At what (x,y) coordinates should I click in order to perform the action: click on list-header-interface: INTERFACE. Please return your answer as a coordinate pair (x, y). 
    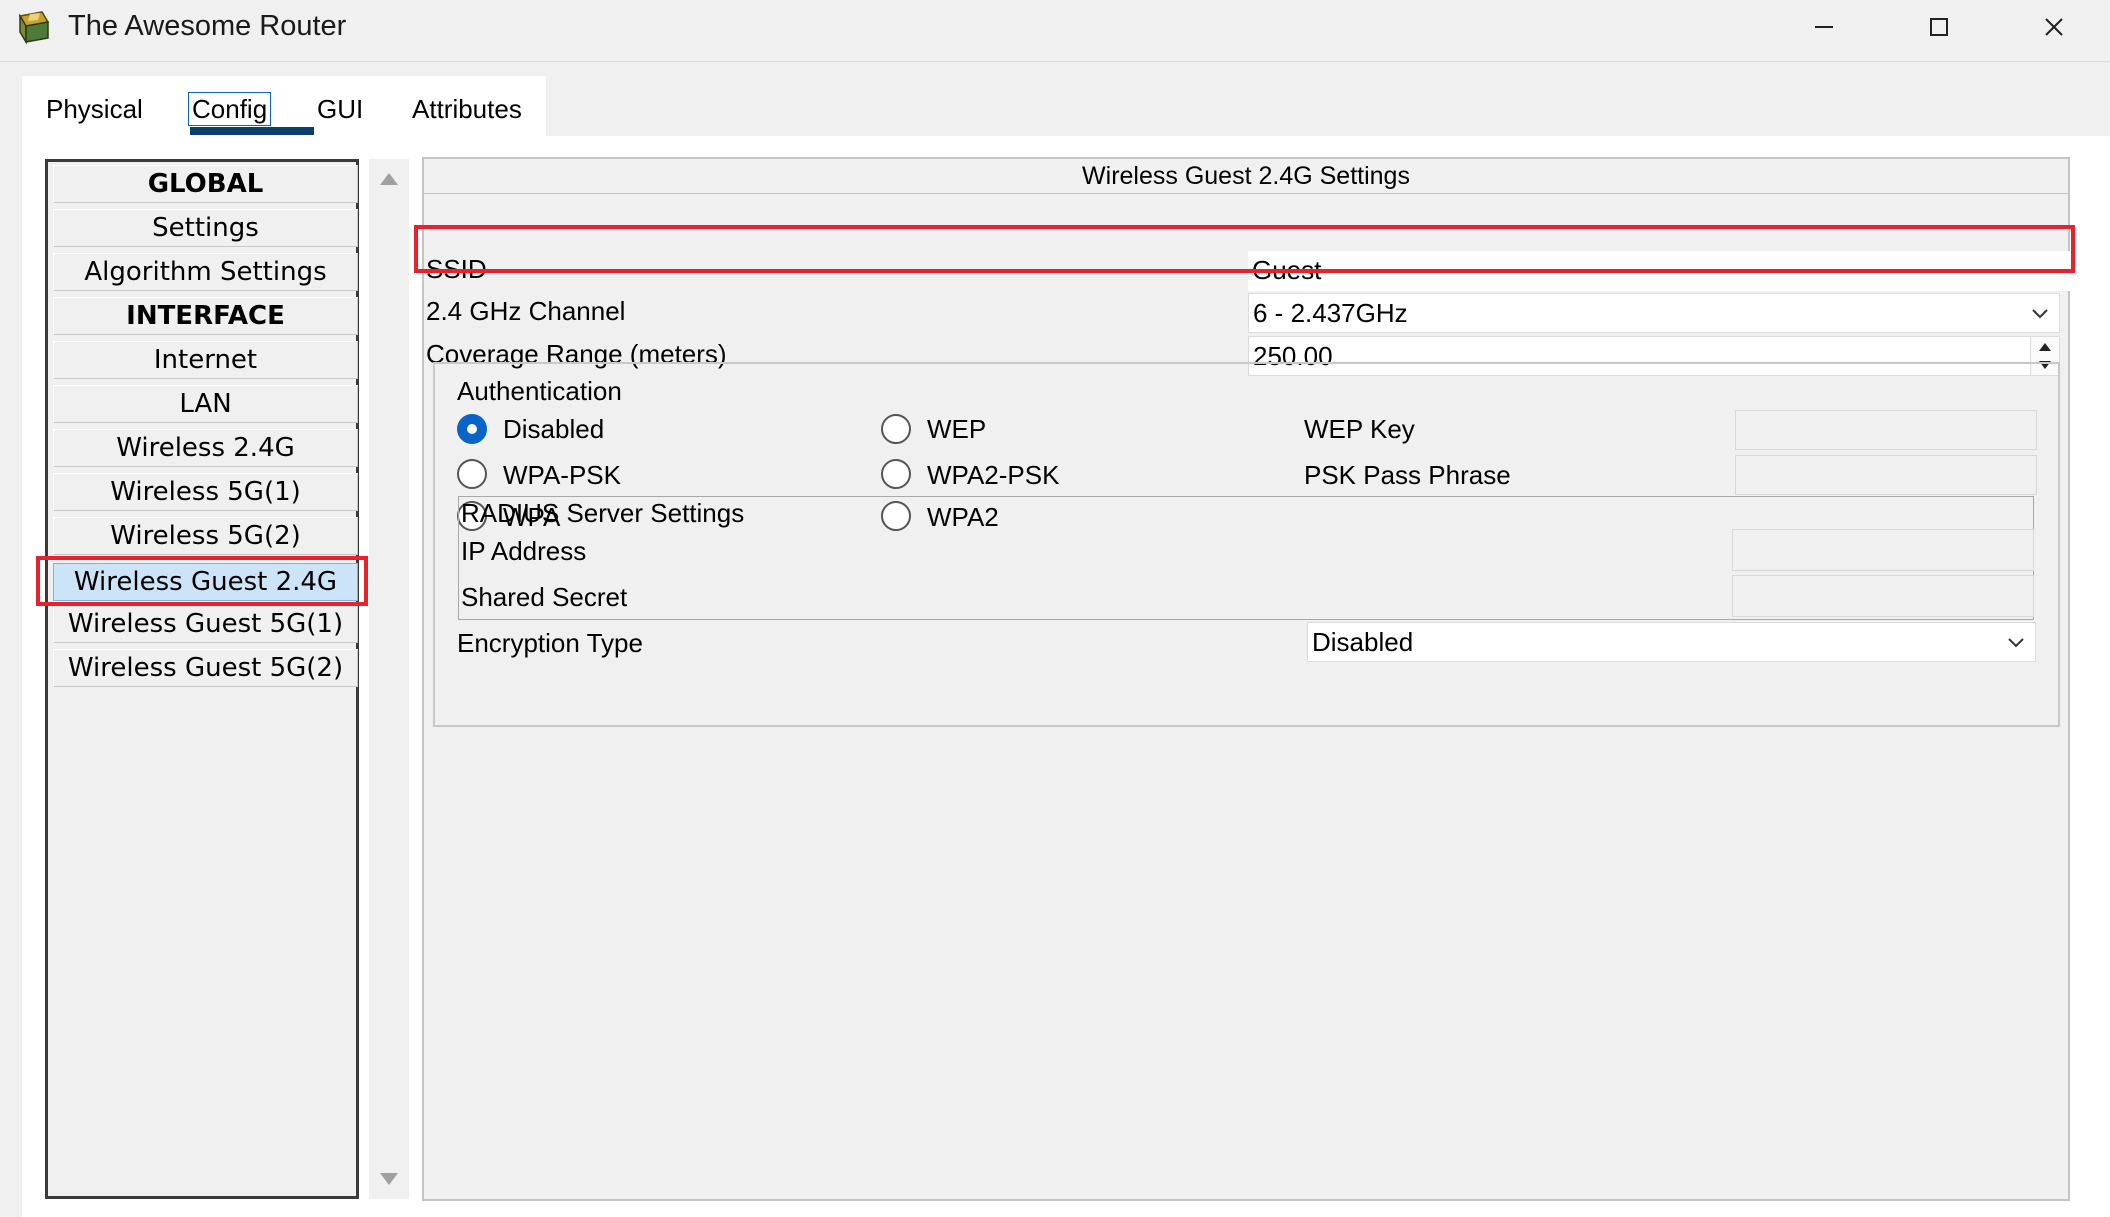
    Looking at the image, I should click on (205, 316).